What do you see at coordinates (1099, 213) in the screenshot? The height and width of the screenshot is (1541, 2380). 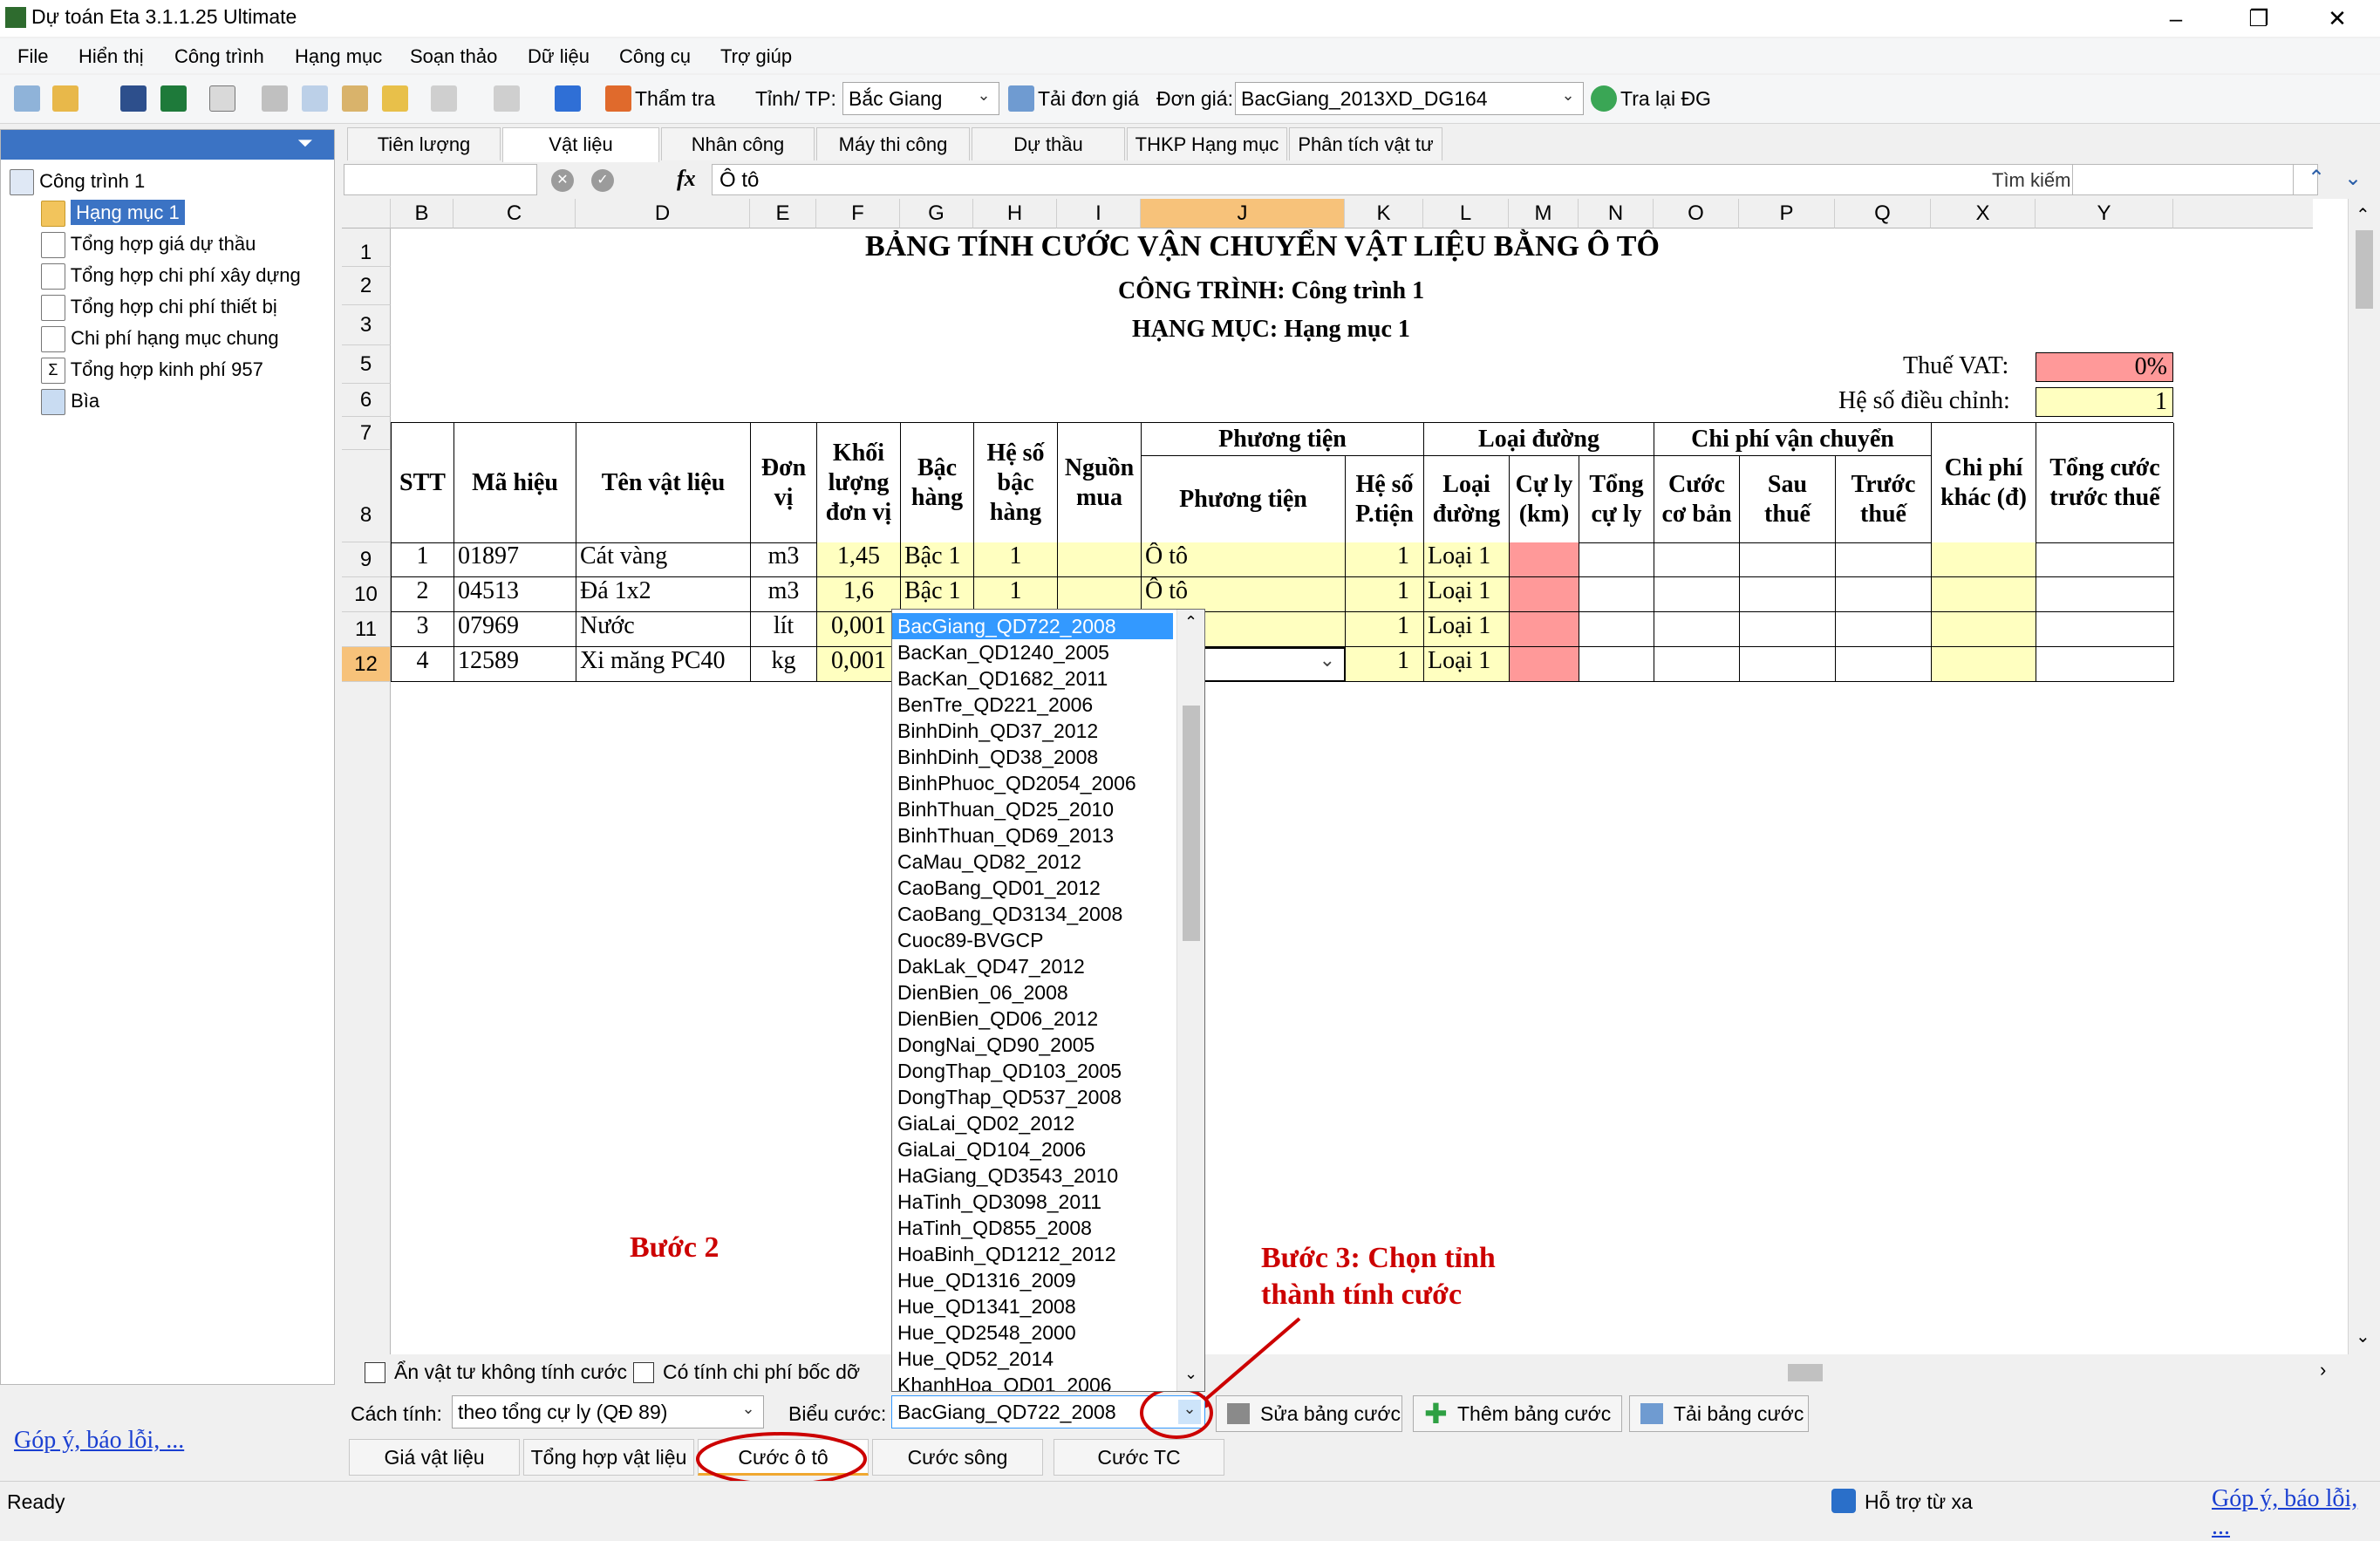 I see `col-header-i: I` at bounding box center [1099, 213].